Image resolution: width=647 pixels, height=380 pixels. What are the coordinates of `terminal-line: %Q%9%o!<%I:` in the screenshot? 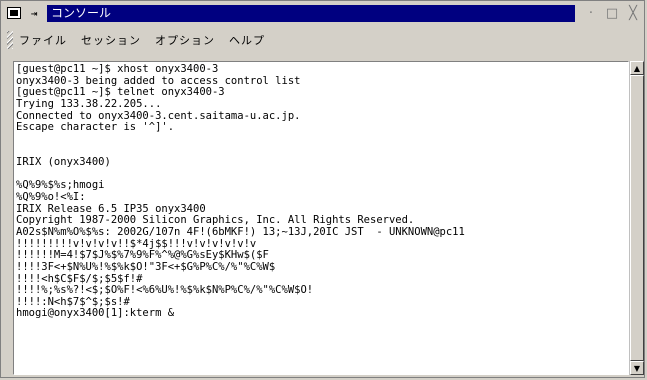 It's located at (51, 197).